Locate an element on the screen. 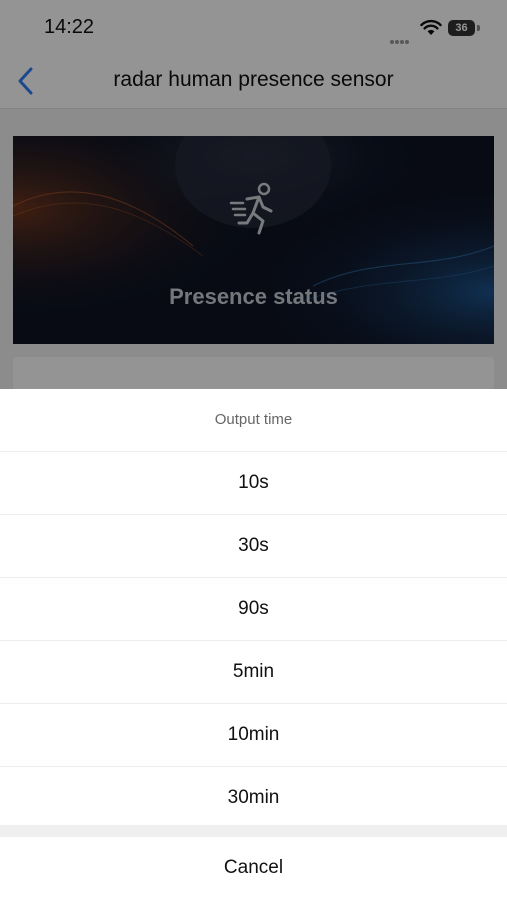 The width and height of the screenshot is (507, 900). action-sheet-divider is located at coordinates (253, 831).